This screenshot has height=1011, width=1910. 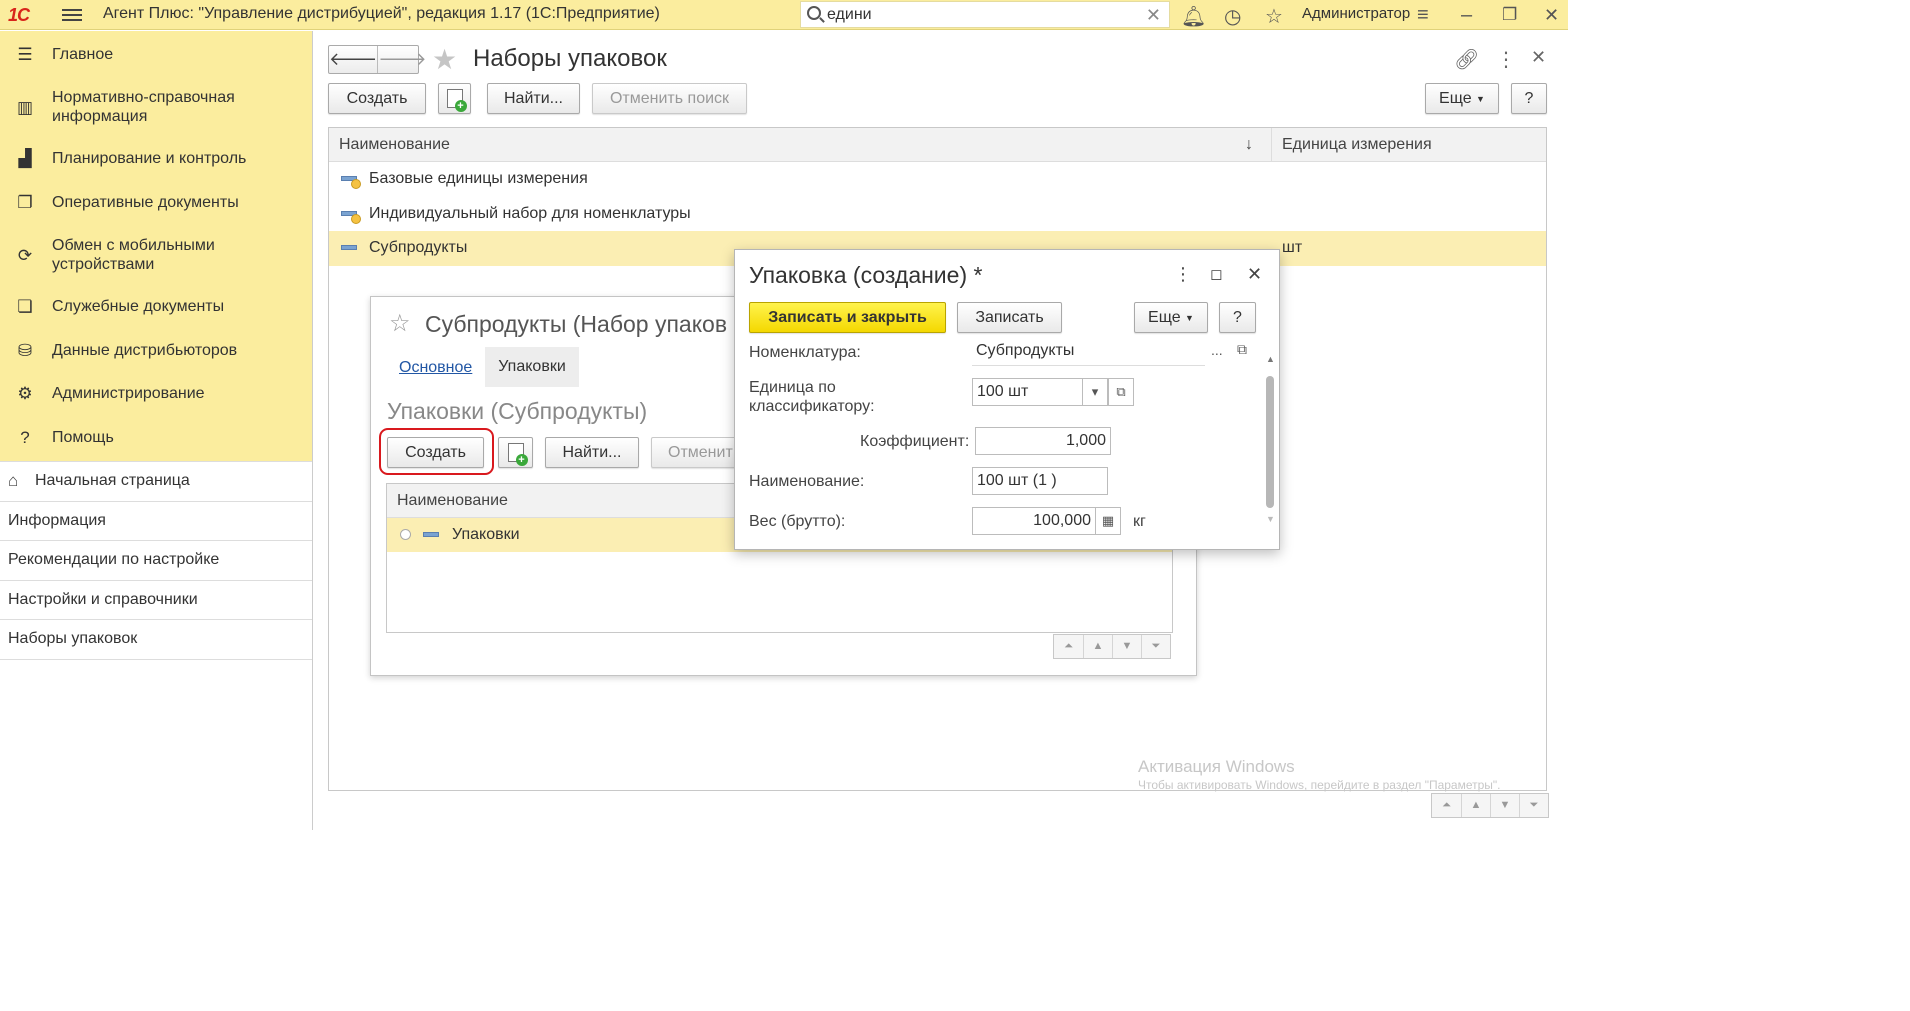 What do you see at coordinates (814, 13) in the screenshot?
I see `search-icon` at bounding box center [814, 13].